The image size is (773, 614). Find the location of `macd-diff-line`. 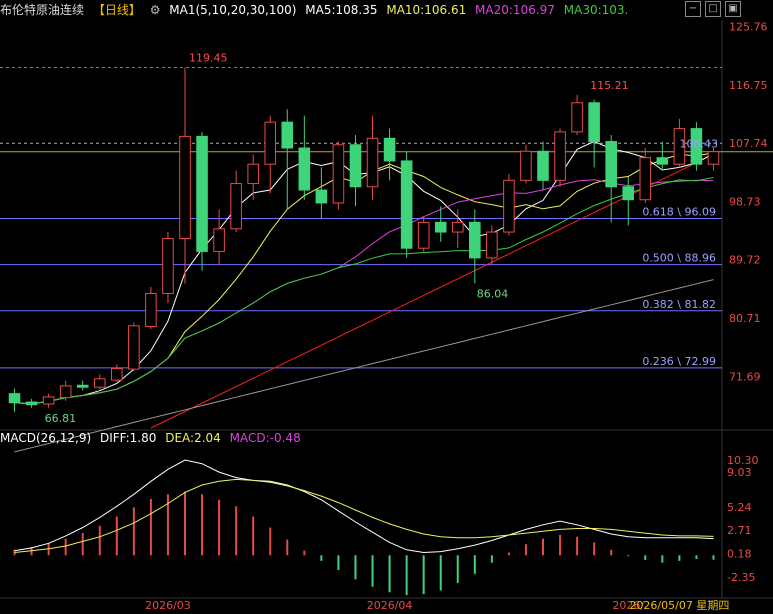

macd-diff-line is located at coordinates (364, 506).